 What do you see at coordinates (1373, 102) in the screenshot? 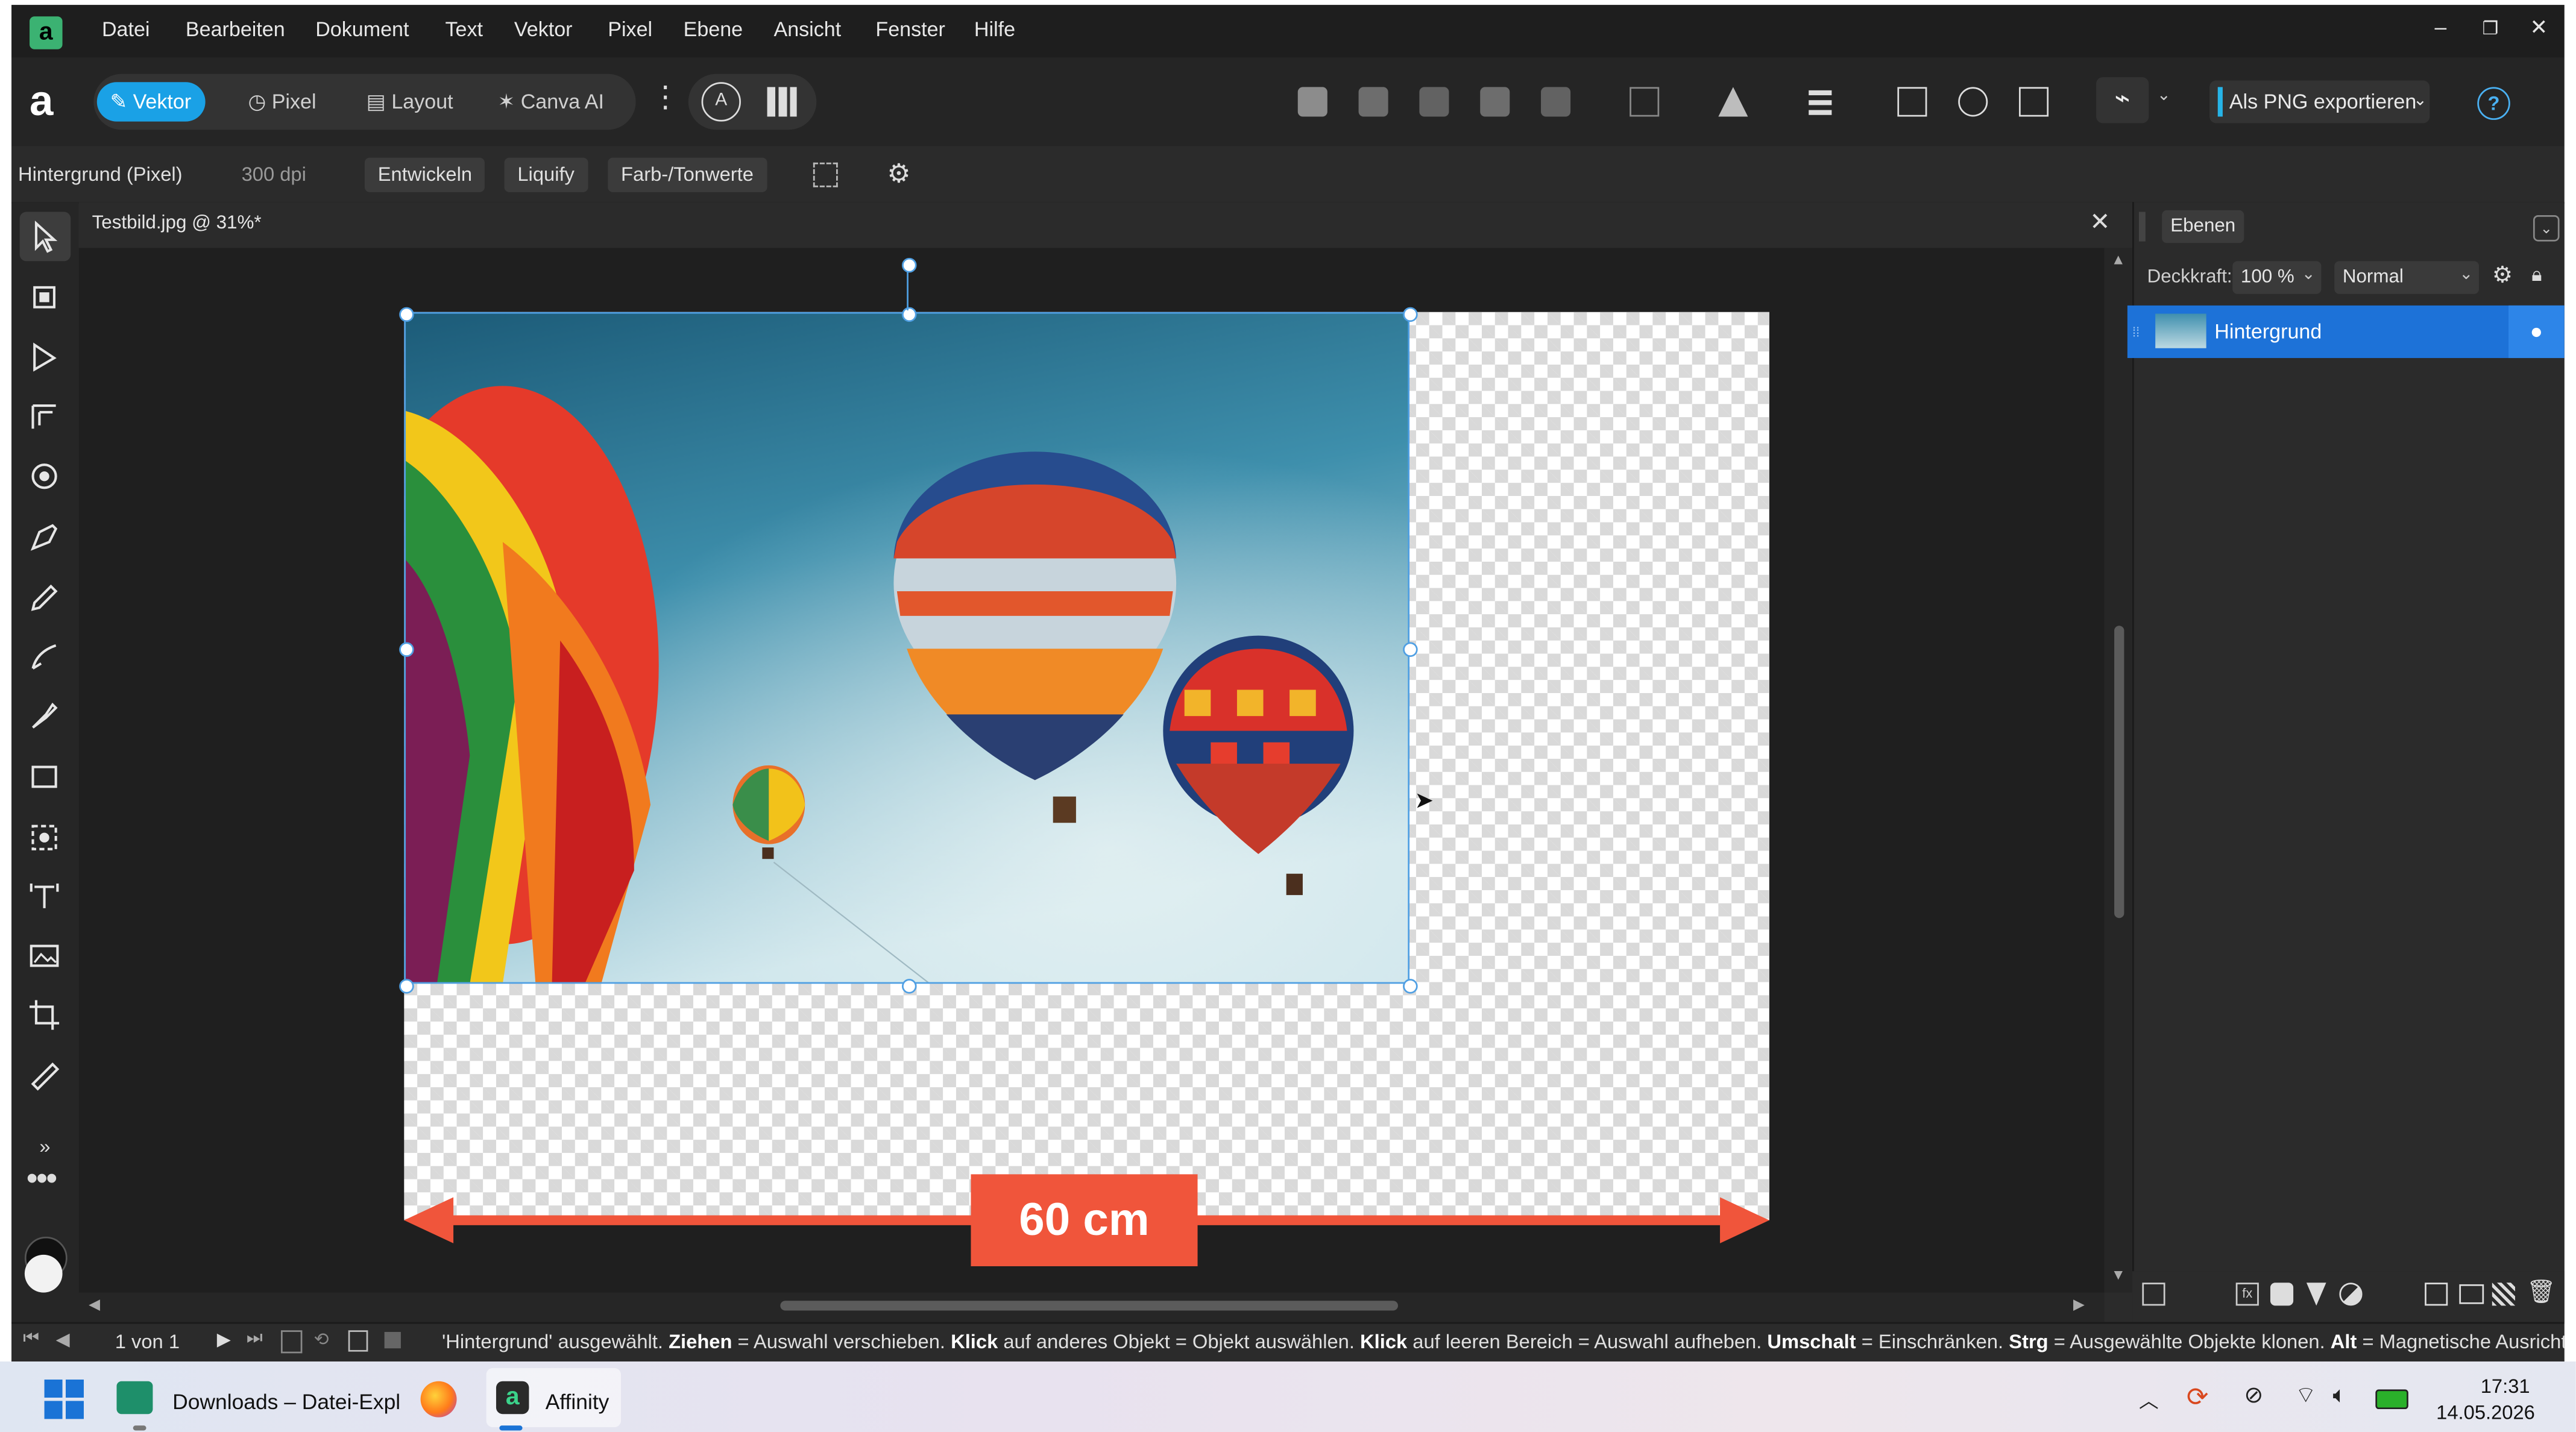
I see `boolean-subtract-icon` at bounding box center [1373, 102].